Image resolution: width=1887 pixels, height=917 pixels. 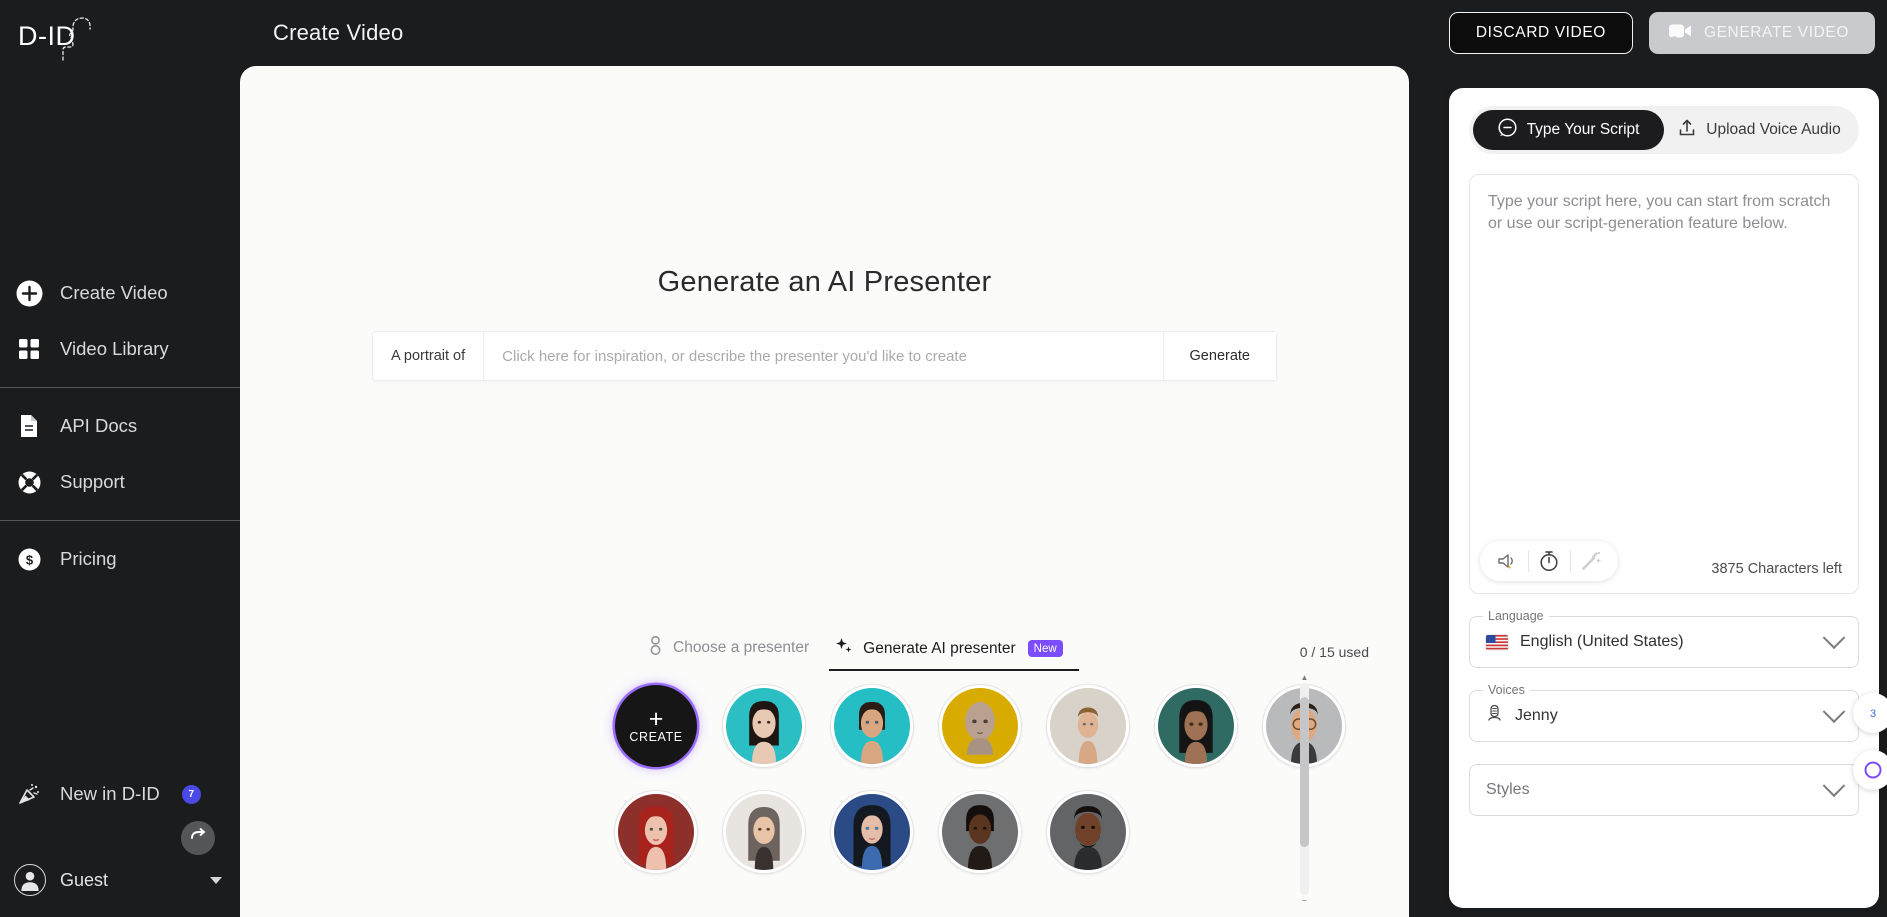 What do you see at coordinates (939, 648) in the screenshot?
I see `tab-label: Generate AI presenter` at bounding box center [939, 648].